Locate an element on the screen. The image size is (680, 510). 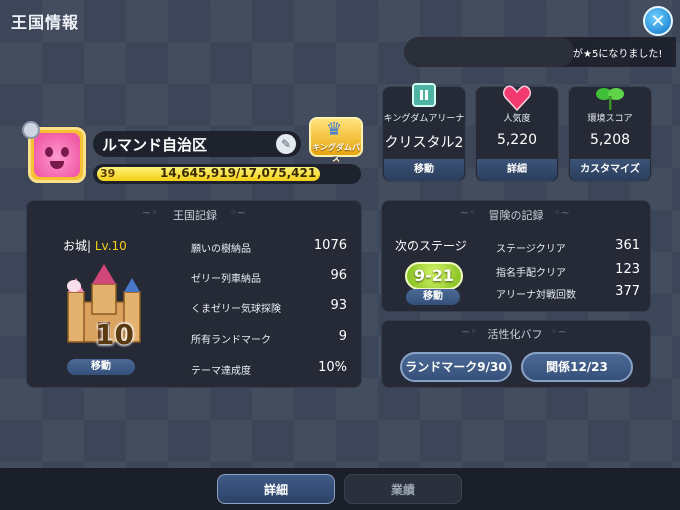
record-row-label: 願いの樹納品 is located at coordinates (221, 249).